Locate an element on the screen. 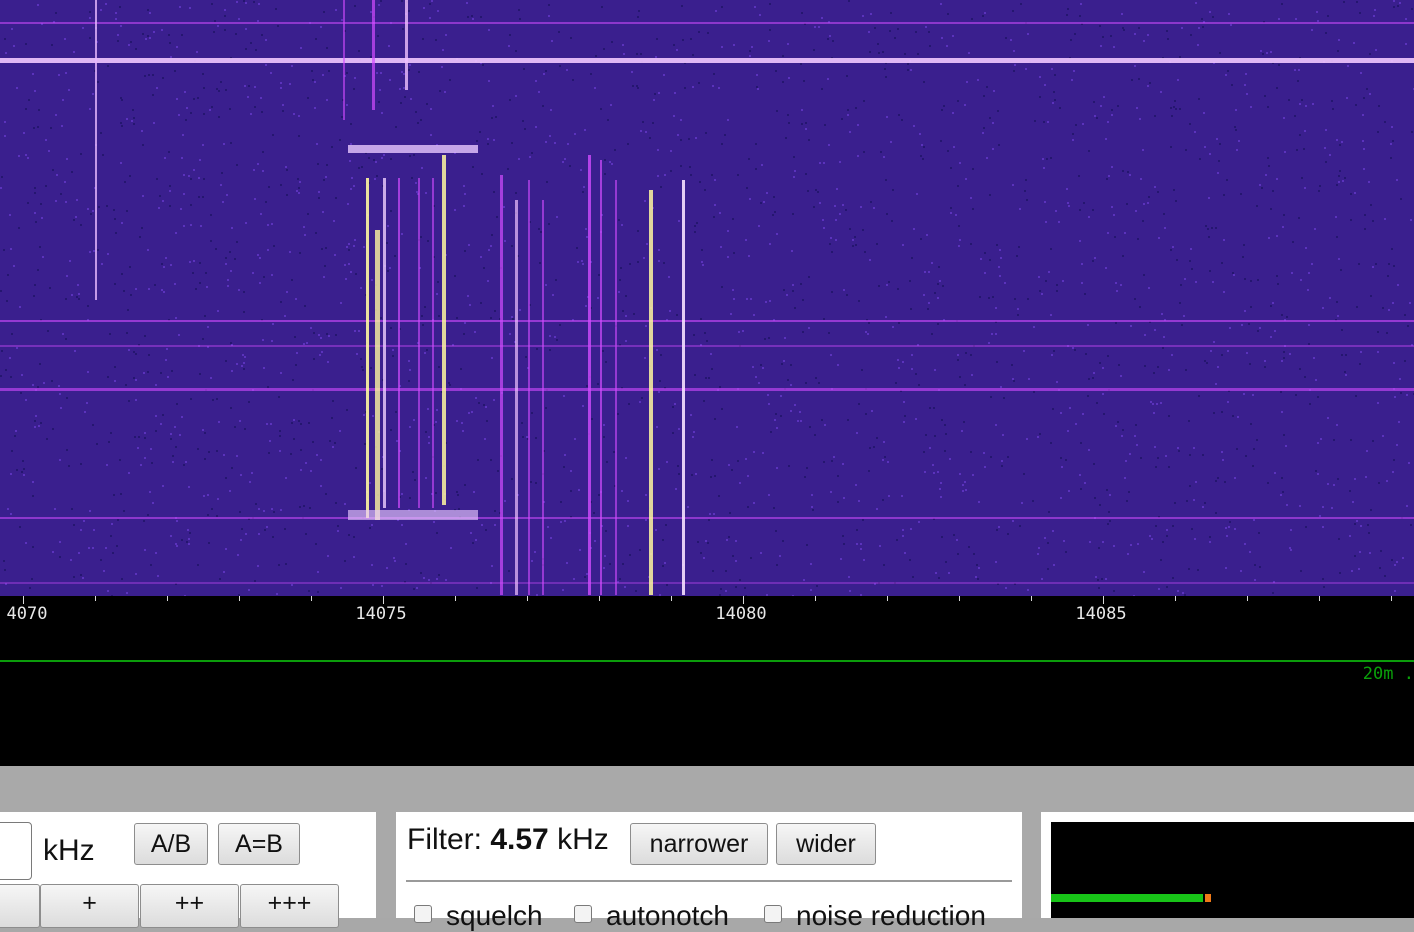  smeter-peak-marker is located at coordinates (1208, 898).